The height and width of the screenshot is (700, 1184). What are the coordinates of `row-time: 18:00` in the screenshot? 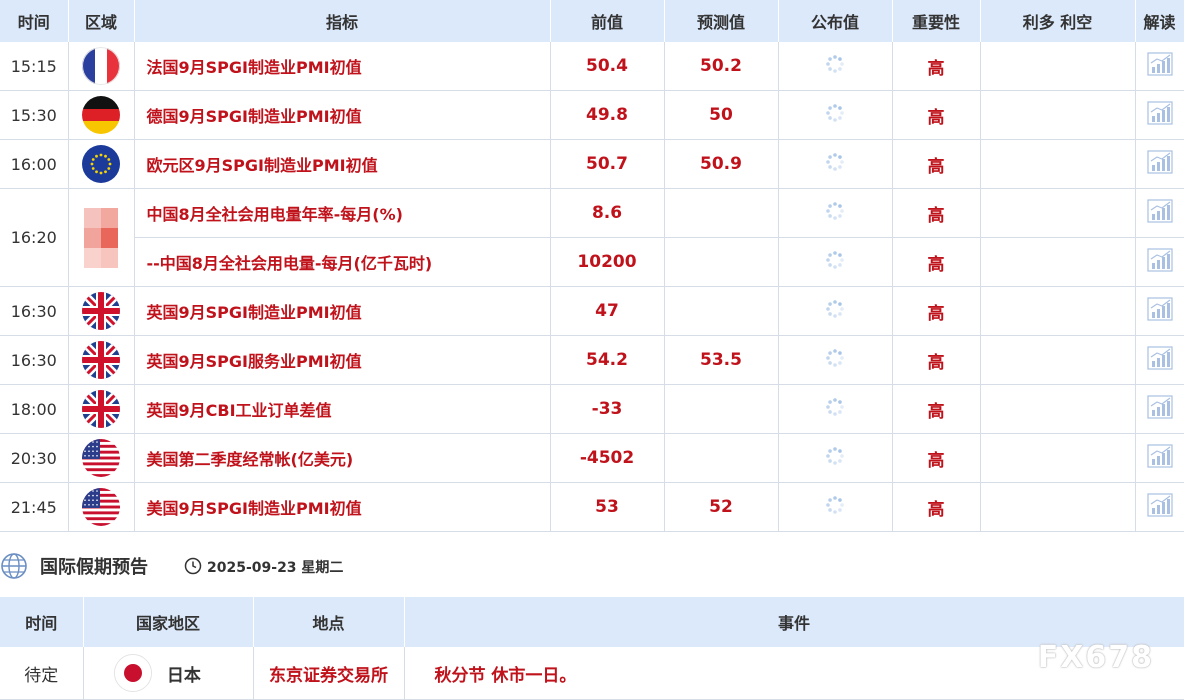 It's located at (34, 409).